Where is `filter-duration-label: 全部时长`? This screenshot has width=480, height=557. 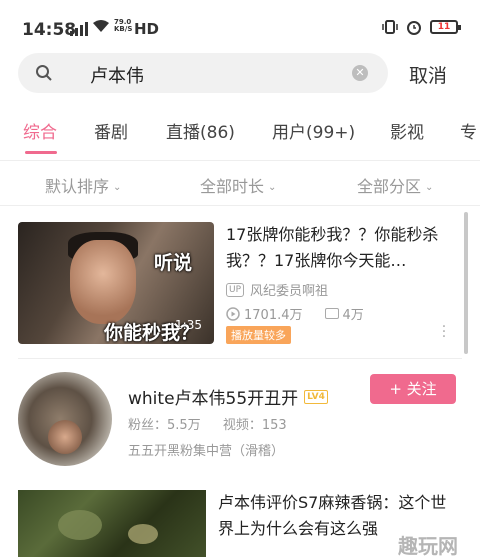
filter-duration-label: 全部时长 is located at coordinates (232, 186).